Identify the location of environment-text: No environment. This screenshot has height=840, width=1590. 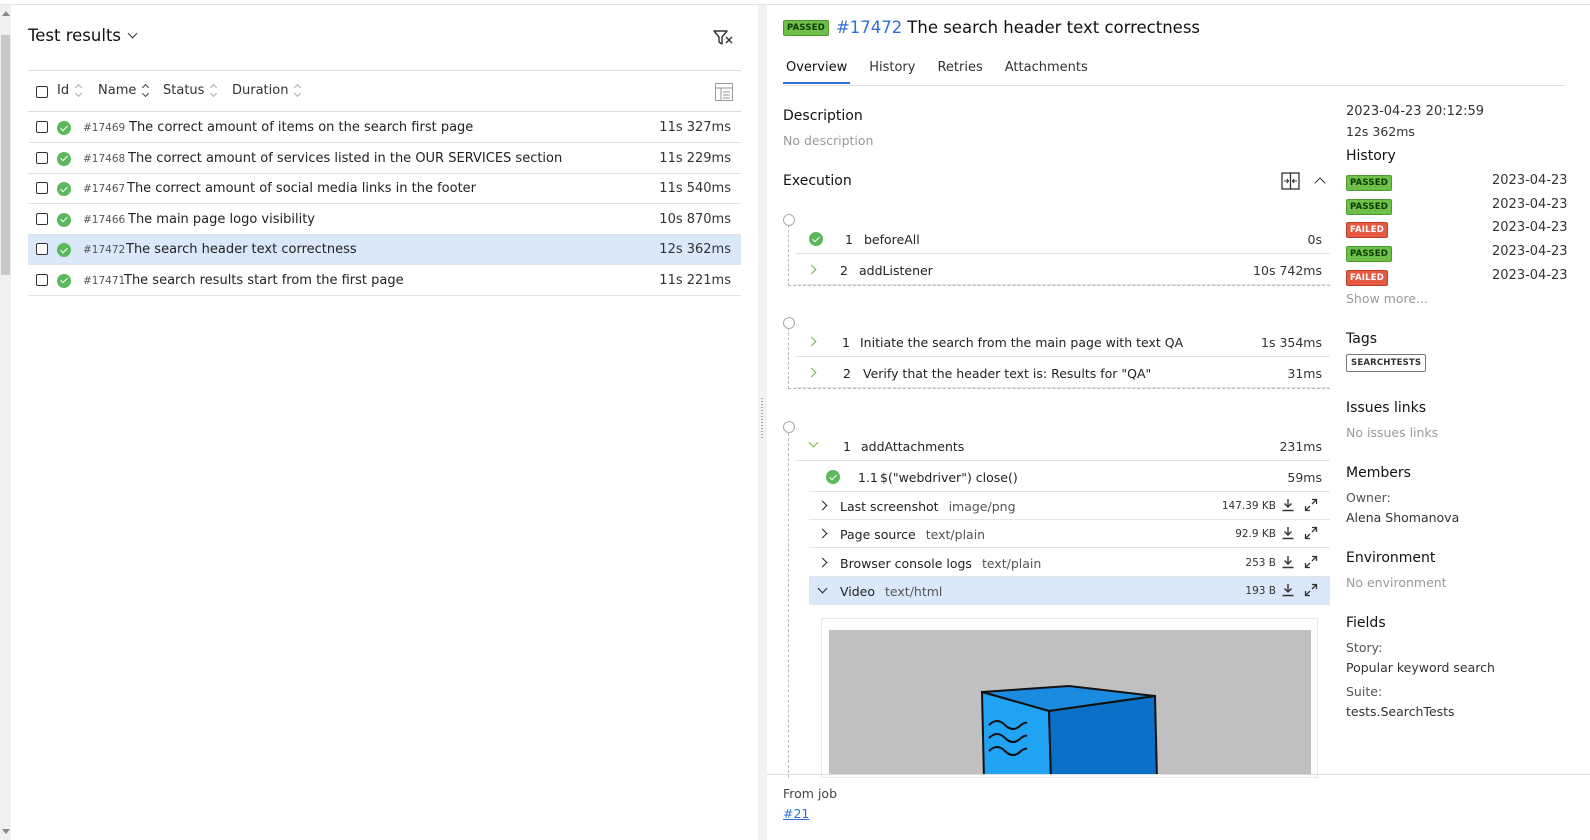
(1396, 582).